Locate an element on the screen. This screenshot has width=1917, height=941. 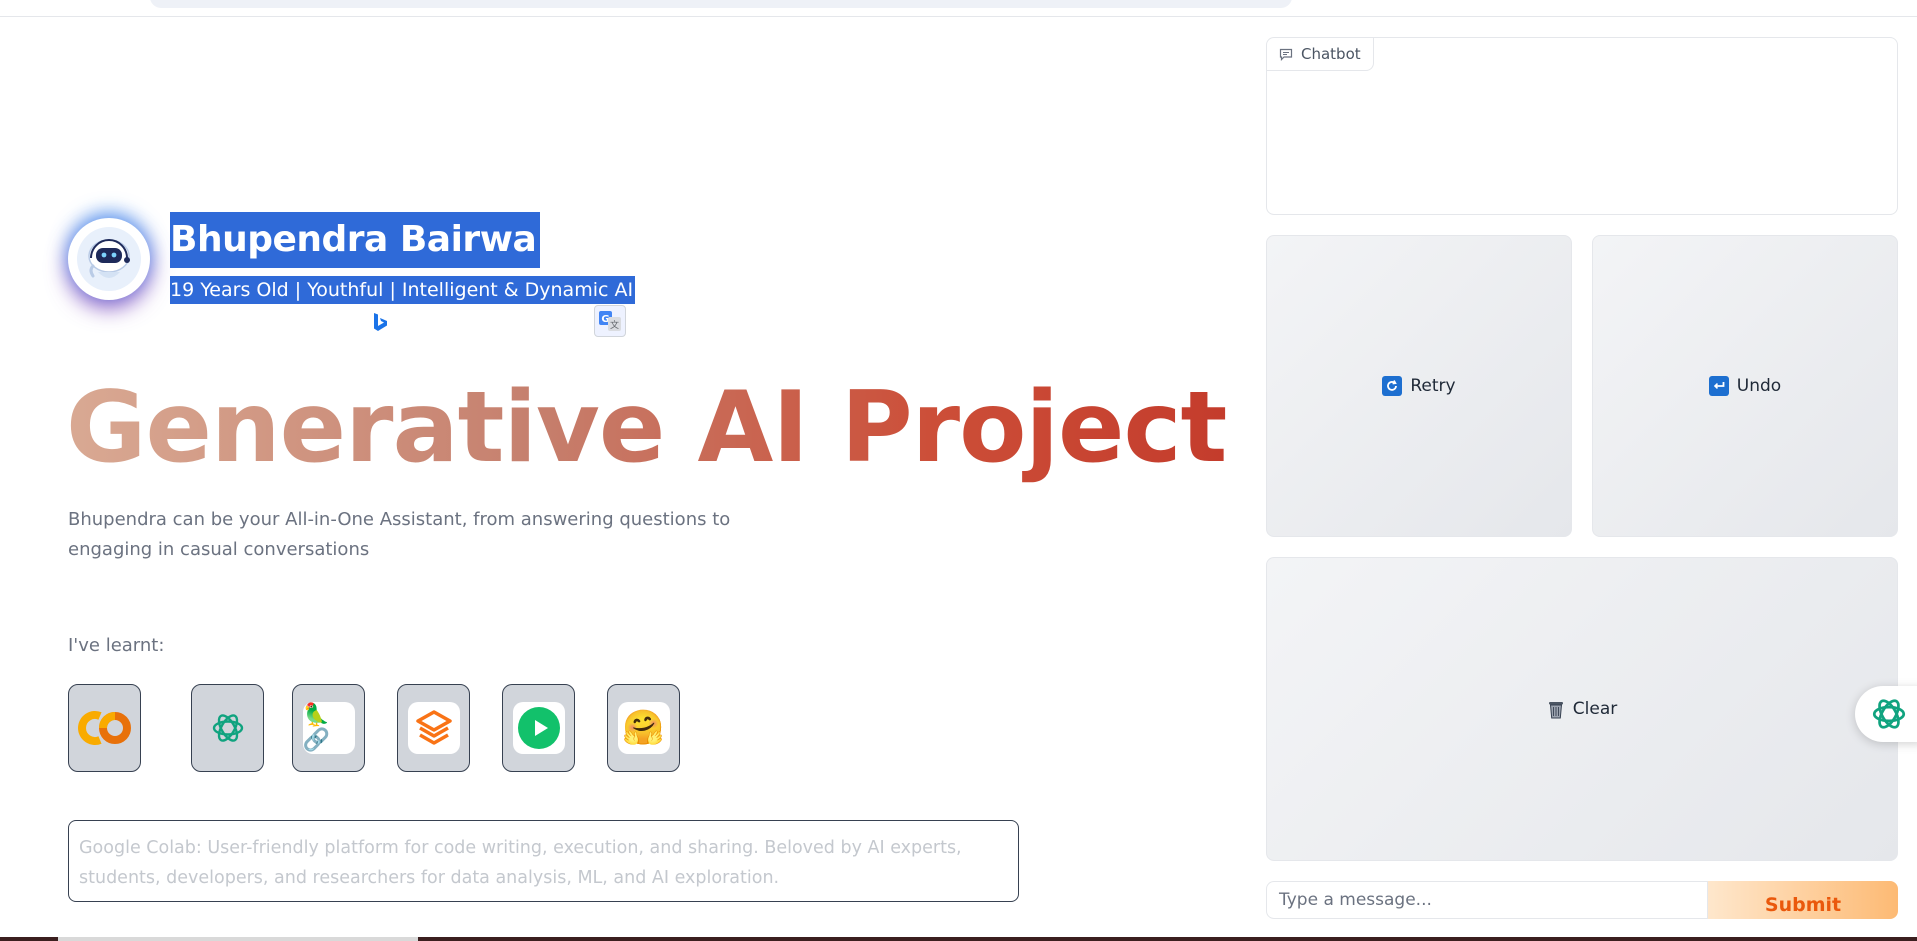
play-circle-icon is located at coordinates (538, 728).